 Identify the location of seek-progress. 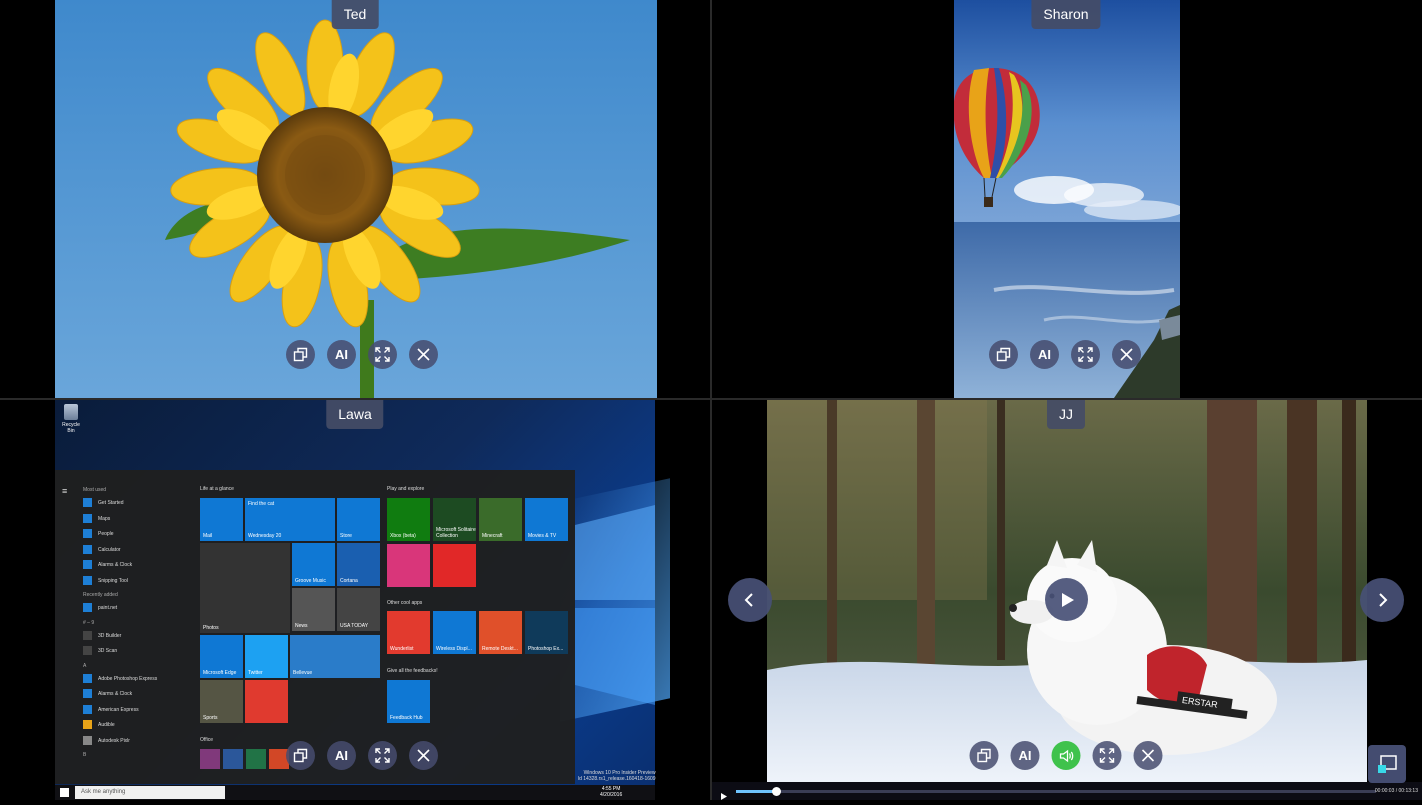
(756, 791).